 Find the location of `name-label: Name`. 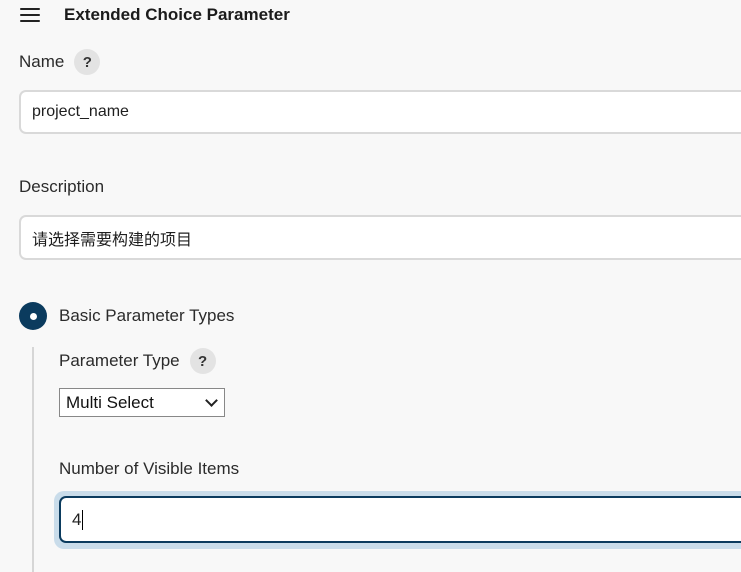

name-label: Name is located at coordinates (42, 61).